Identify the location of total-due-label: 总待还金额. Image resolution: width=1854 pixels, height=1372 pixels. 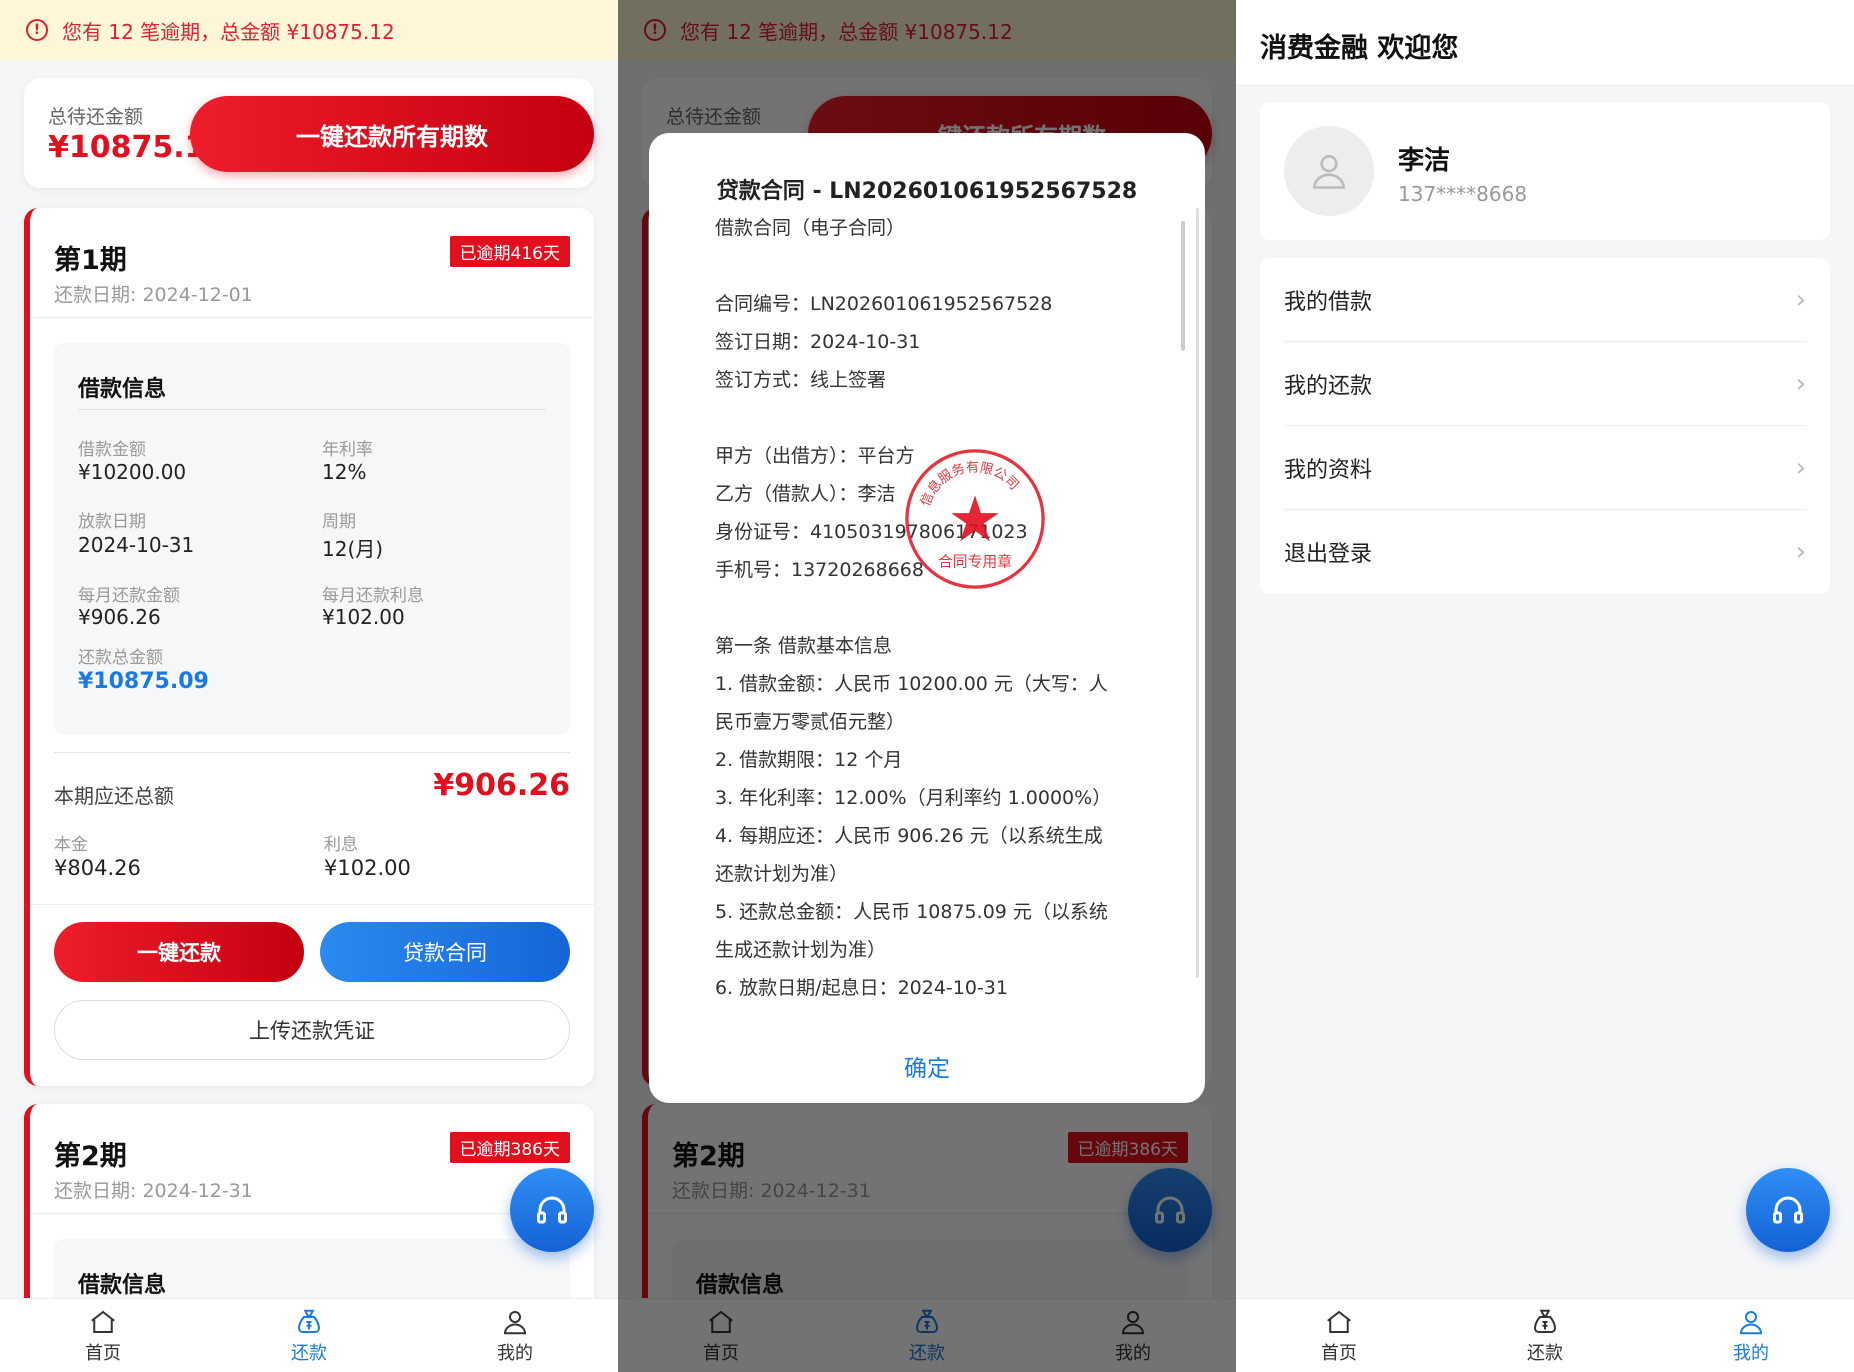
(96, 117).